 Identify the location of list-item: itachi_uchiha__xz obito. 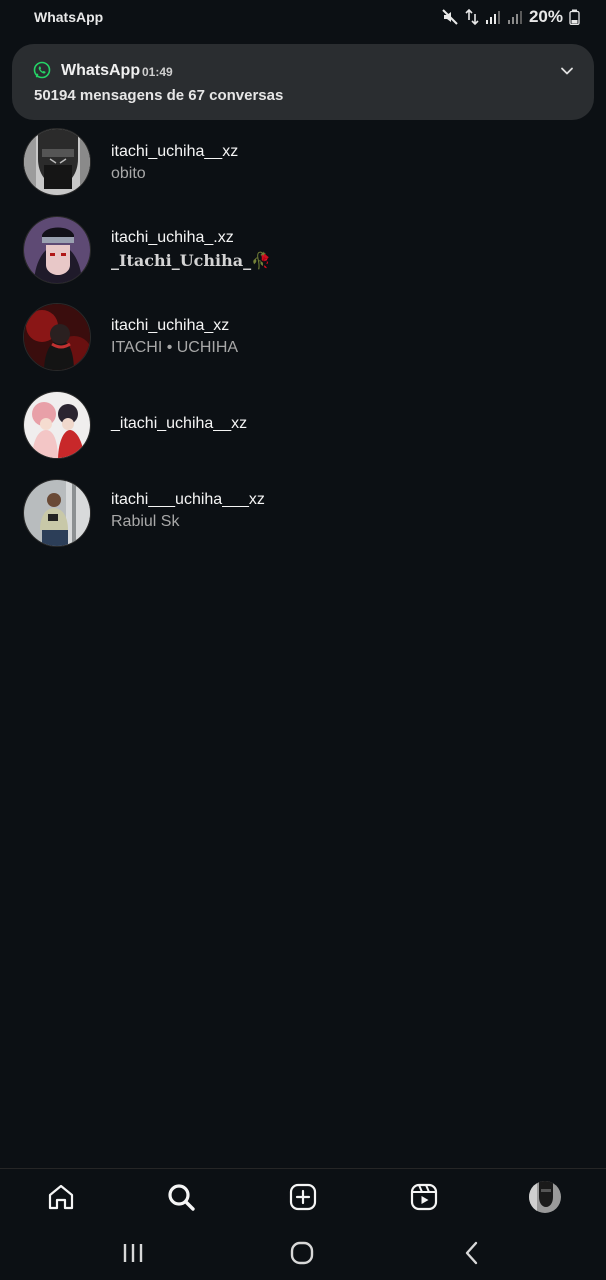
(303, 168).